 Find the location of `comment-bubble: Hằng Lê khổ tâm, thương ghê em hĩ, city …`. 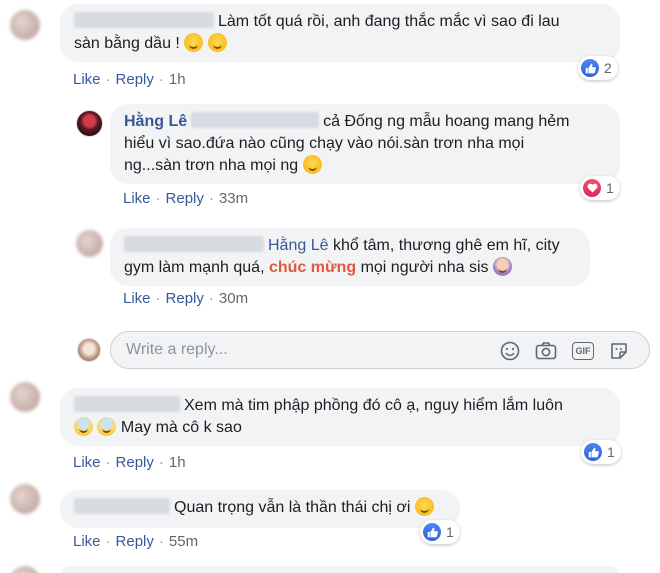

comment-bubble: Hằng Lê khổ tâm, thương ghê em hĩ, city … is located at coordinates (350, 257).